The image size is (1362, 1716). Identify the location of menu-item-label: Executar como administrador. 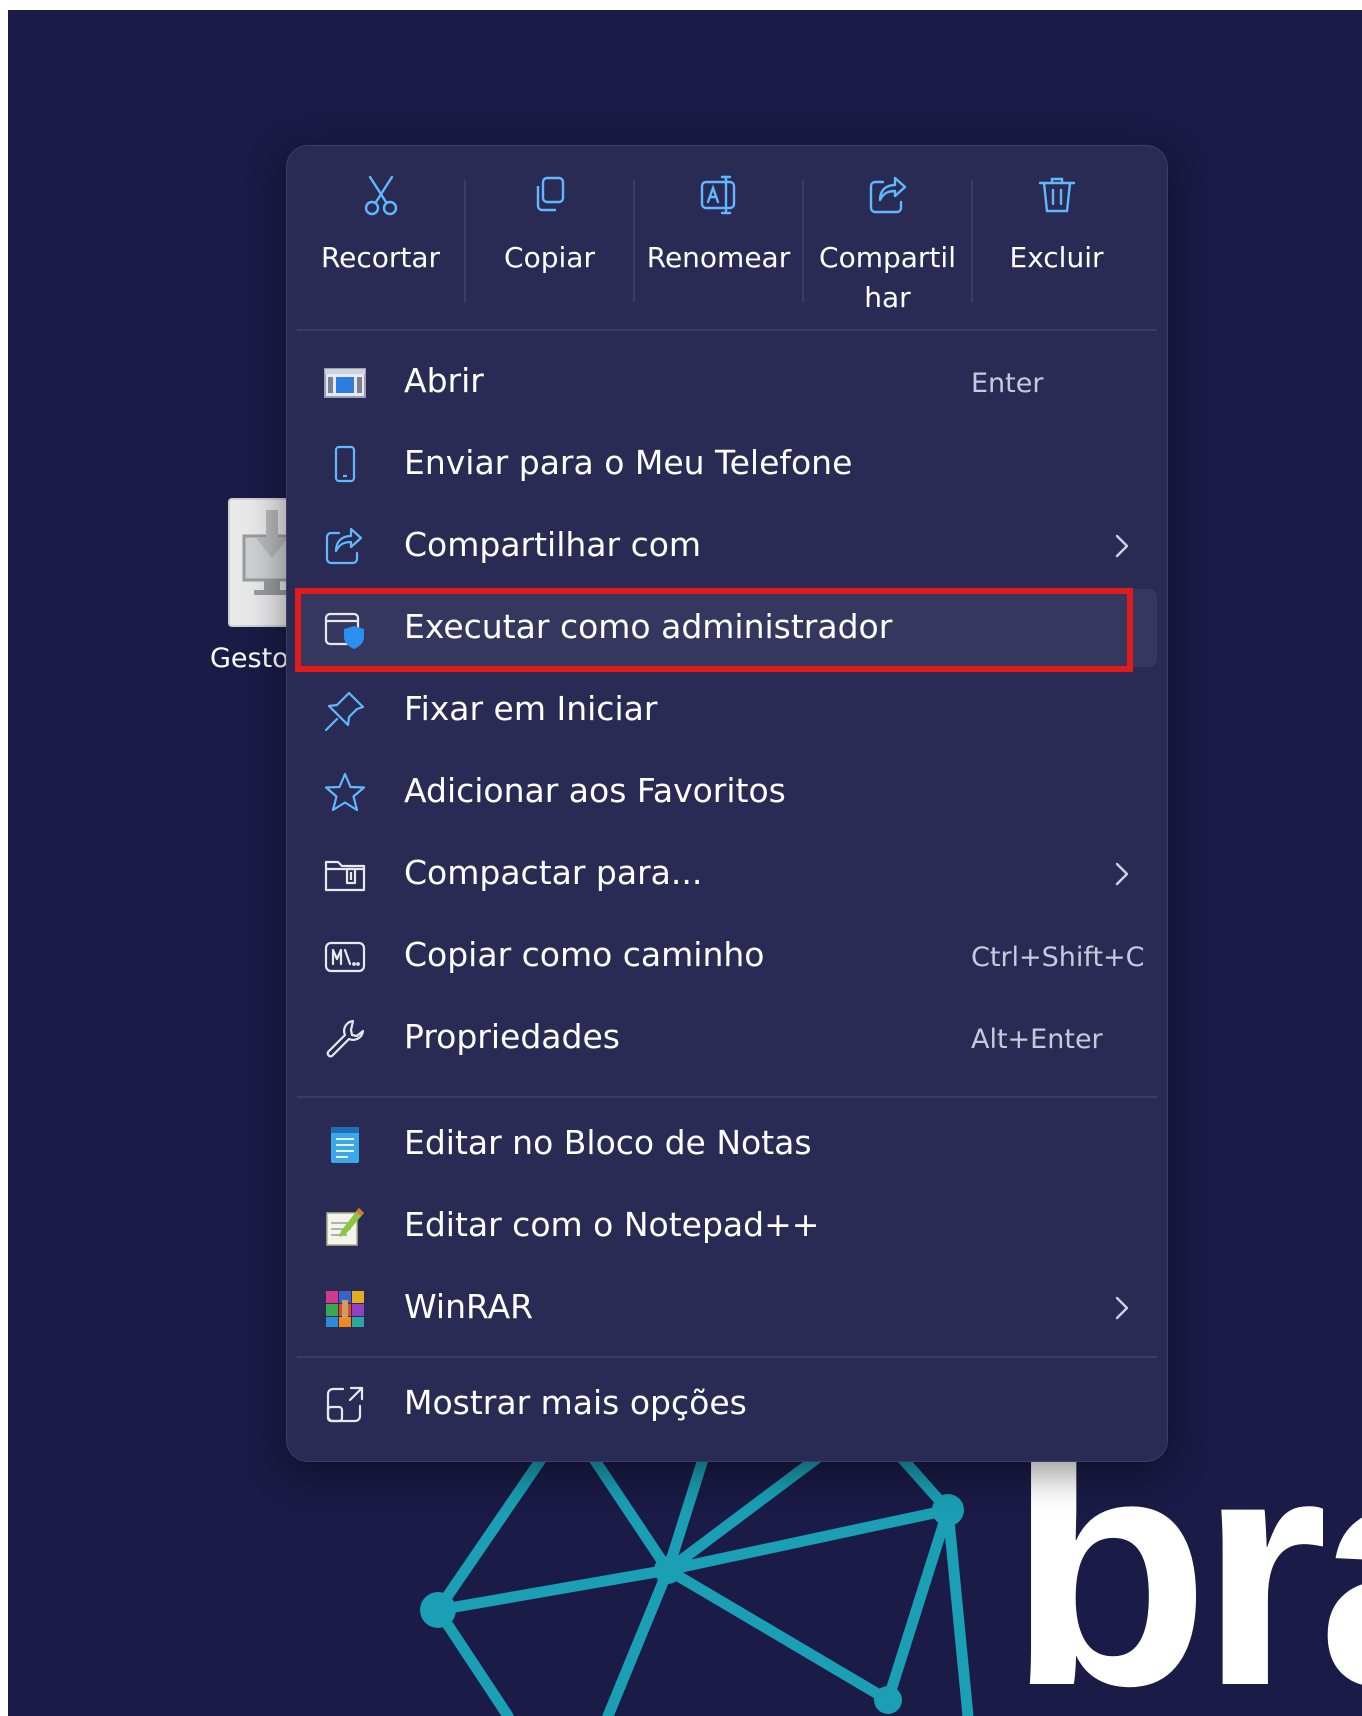
(648, 626).